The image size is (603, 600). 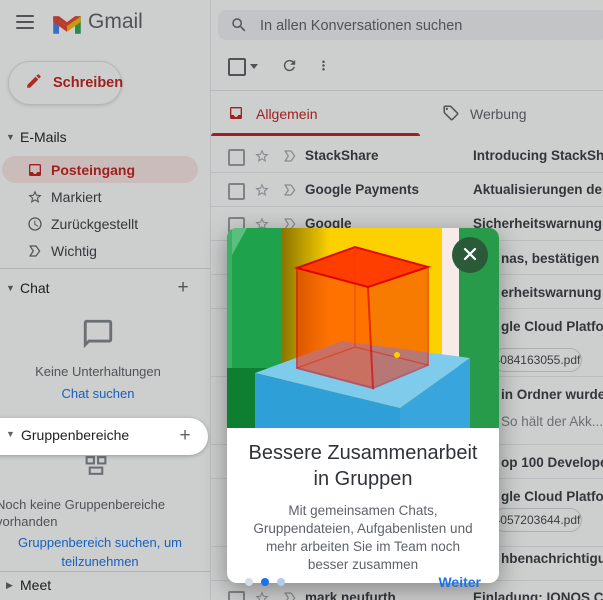 What do you see at coordinates (10, 434) in the screenshot?
I see `chevron-down-icon: ▼` at bounding box center [10, 434].